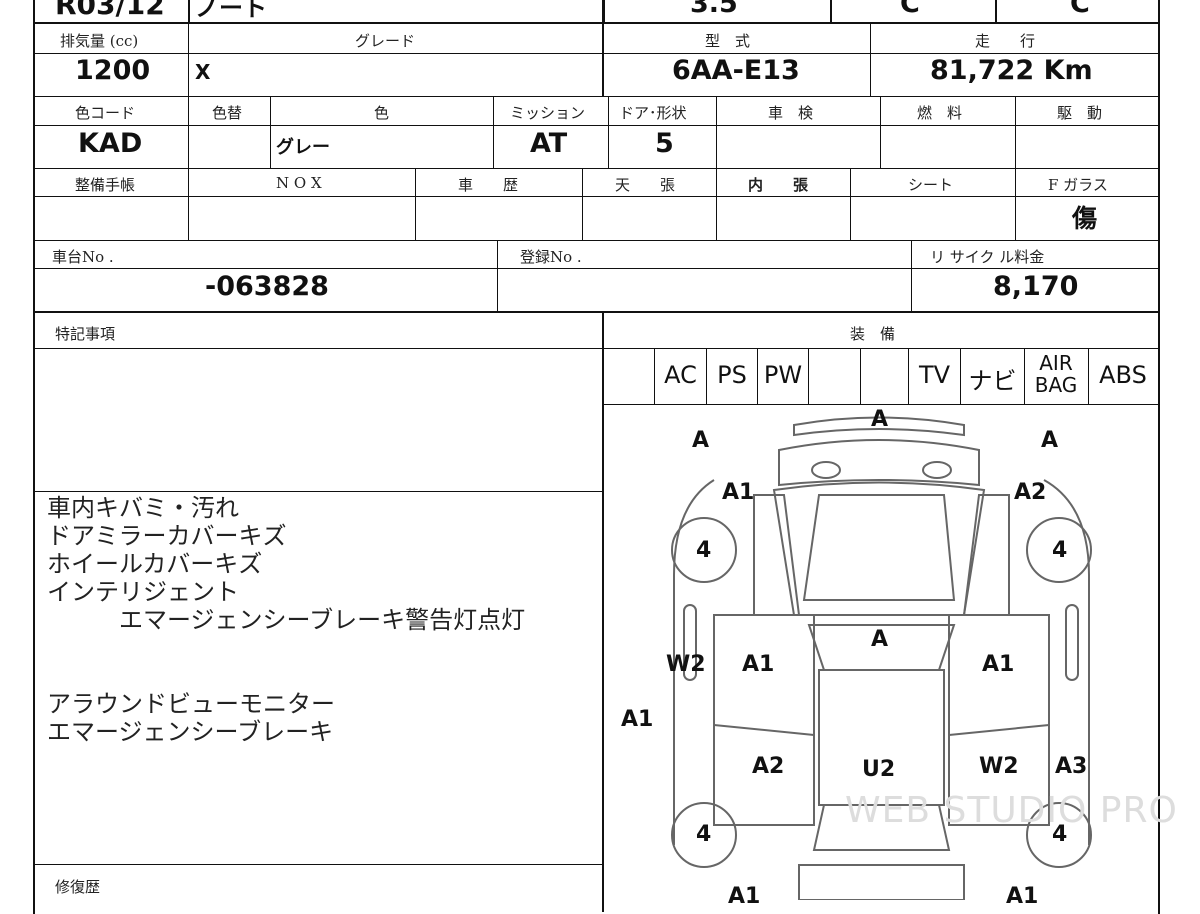  What do you see at coordinates (910, 9) in the screenshot?
I see `interior-score: C` at bounding box center [910, 9].